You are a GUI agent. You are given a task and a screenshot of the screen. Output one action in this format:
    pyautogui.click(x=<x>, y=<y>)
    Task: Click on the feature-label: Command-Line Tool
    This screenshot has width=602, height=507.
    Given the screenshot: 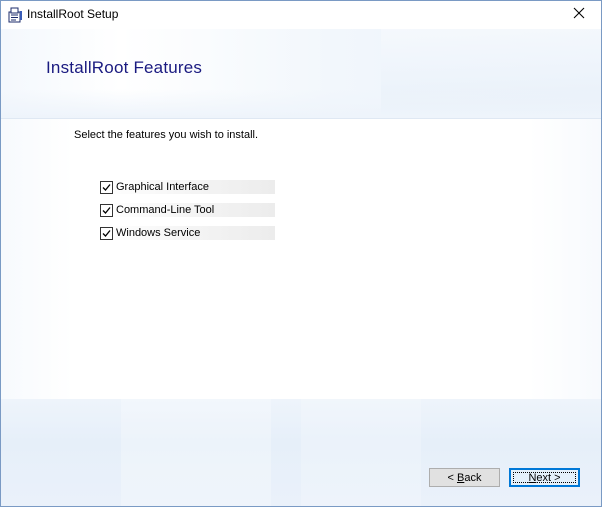 What is the action you would take?
    pyautogui.click(x=165, y=210)
    